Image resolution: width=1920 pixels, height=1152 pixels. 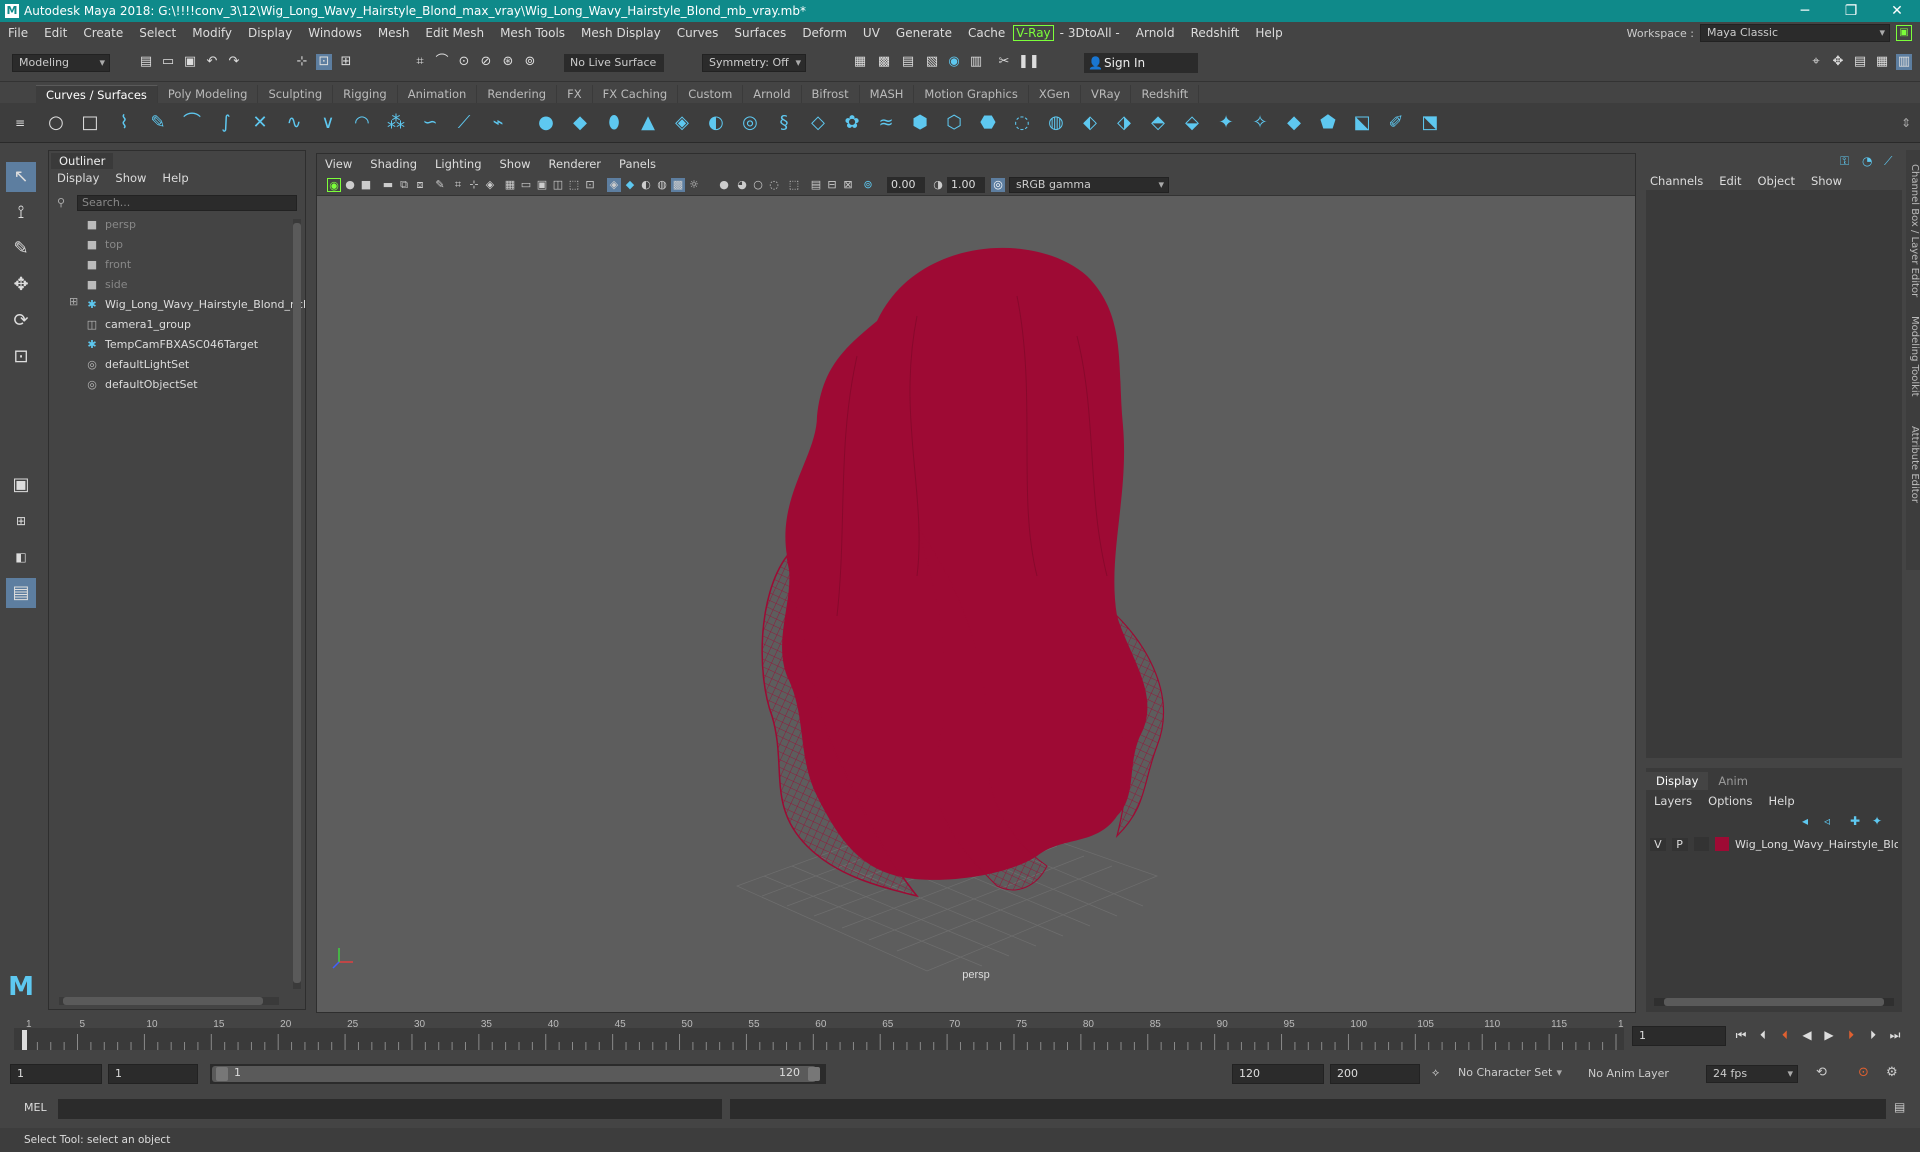 I want to click on range-end-handle, so click(x=814, y=1074).